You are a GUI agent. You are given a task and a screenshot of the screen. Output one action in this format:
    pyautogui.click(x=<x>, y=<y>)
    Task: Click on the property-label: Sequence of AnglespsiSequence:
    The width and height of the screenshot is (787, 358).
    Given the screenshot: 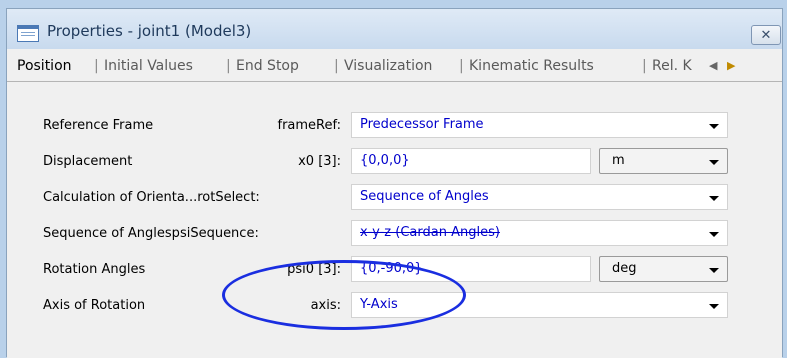 What is the action you would take?
    pyautogui.click(x=151, y=233)
    